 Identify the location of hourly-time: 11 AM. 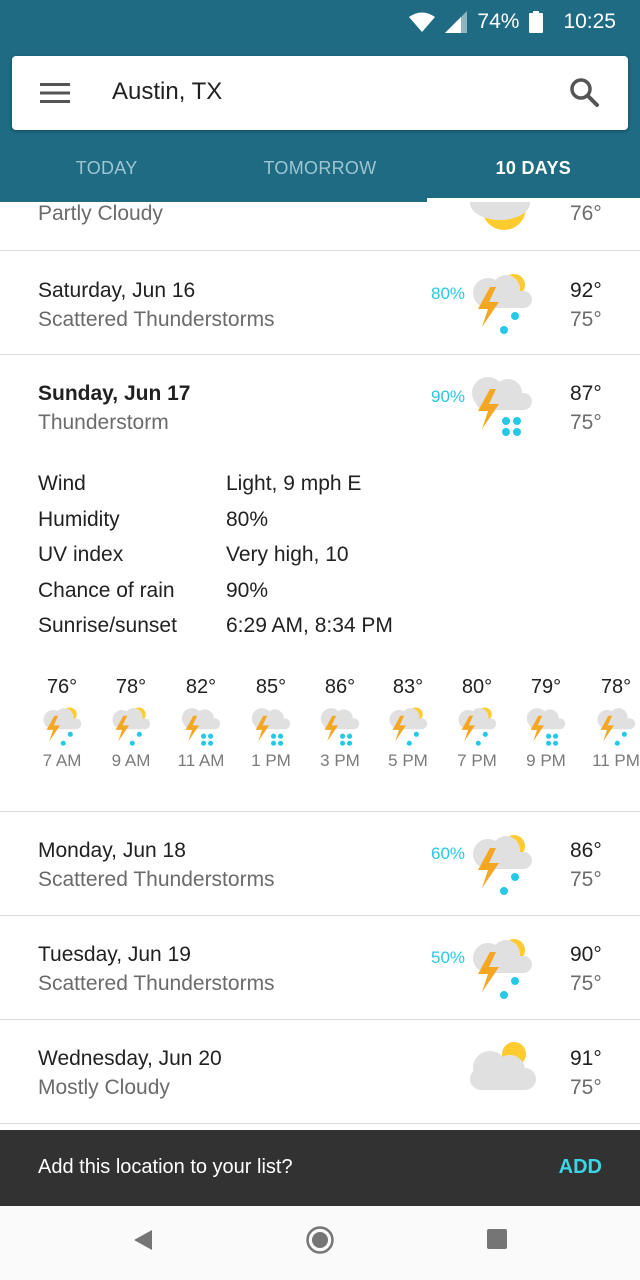
(201, 760).